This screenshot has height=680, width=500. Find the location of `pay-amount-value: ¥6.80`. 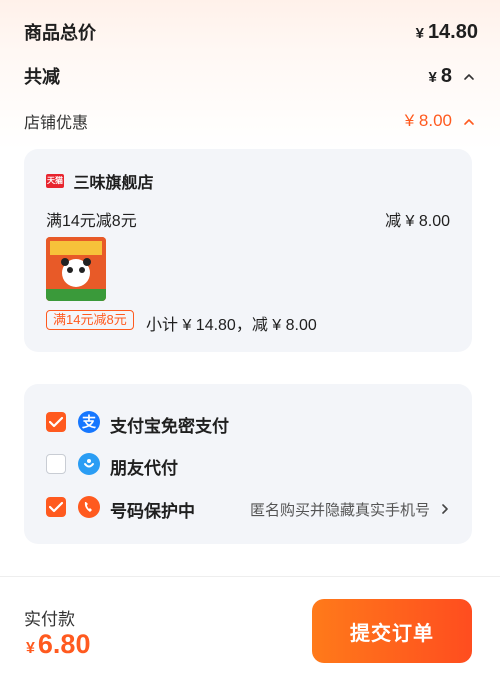

pay-amount-value: ¥6.80 is located at coordinates (58, 644).